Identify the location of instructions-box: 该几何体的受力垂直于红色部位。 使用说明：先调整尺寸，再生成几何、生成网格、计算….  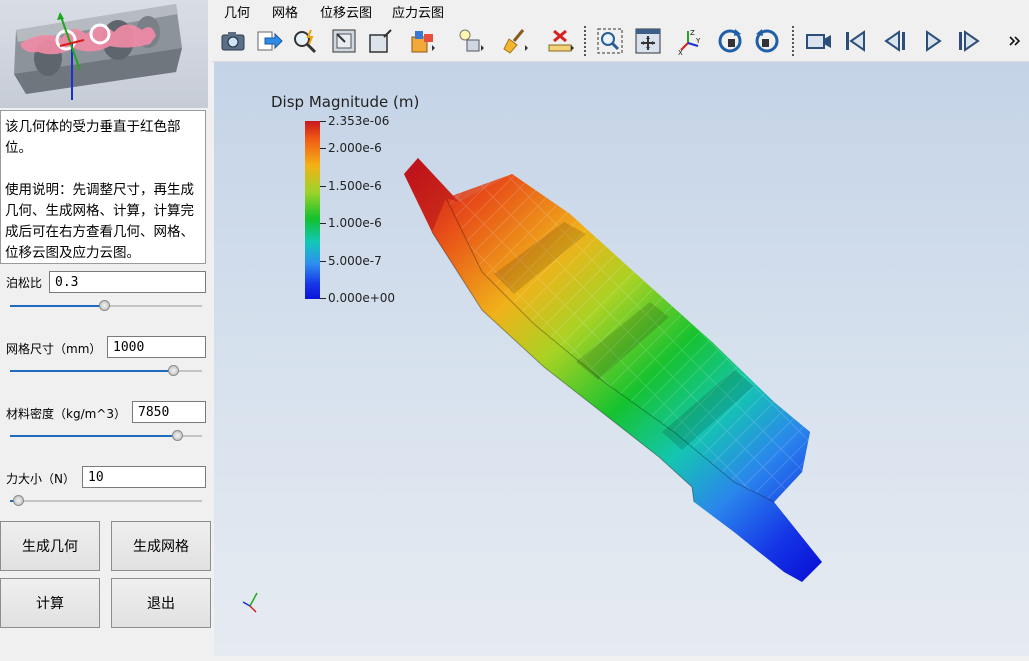
(103, 187).